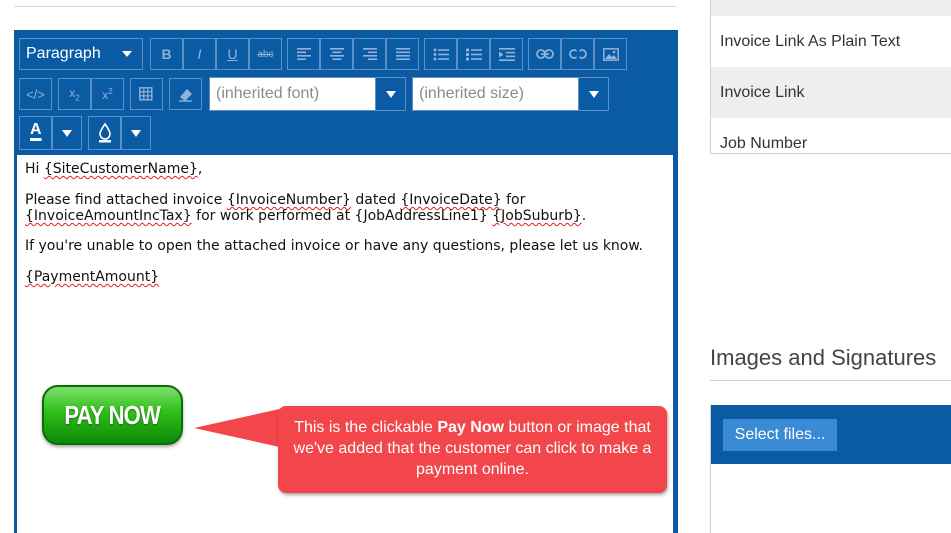 The image size is (951, 533). I want to click on field-label: Invoice Link As Plain Text, so click(810, 41).